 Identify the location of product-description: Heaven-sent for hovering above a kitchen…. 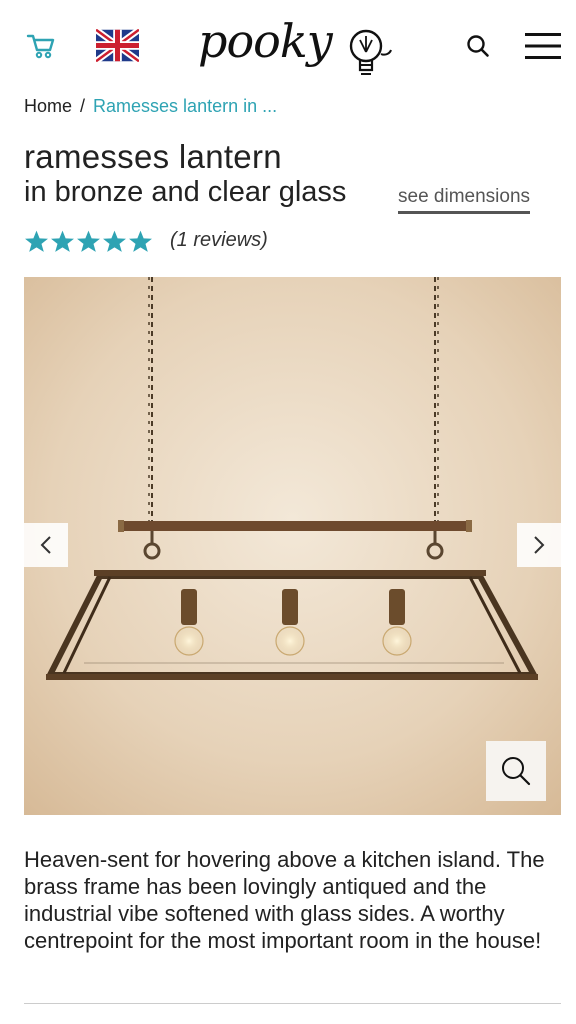
(284, 900).